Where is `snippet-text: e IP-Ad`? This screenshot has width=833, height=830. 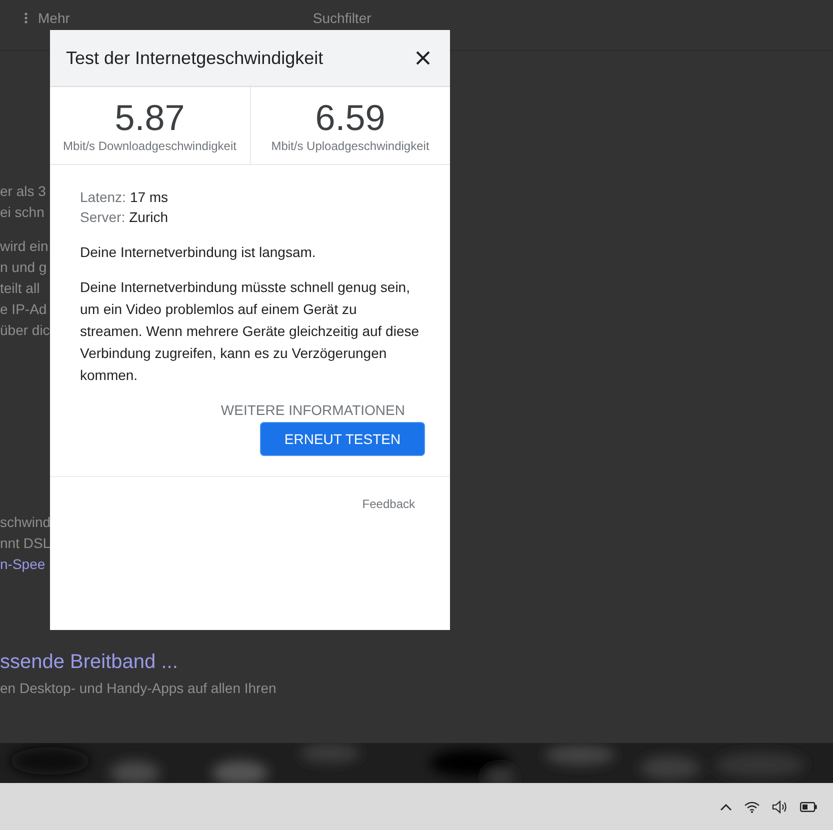 snippet-text: e IP-Ad is located at coordinates (24, 309).